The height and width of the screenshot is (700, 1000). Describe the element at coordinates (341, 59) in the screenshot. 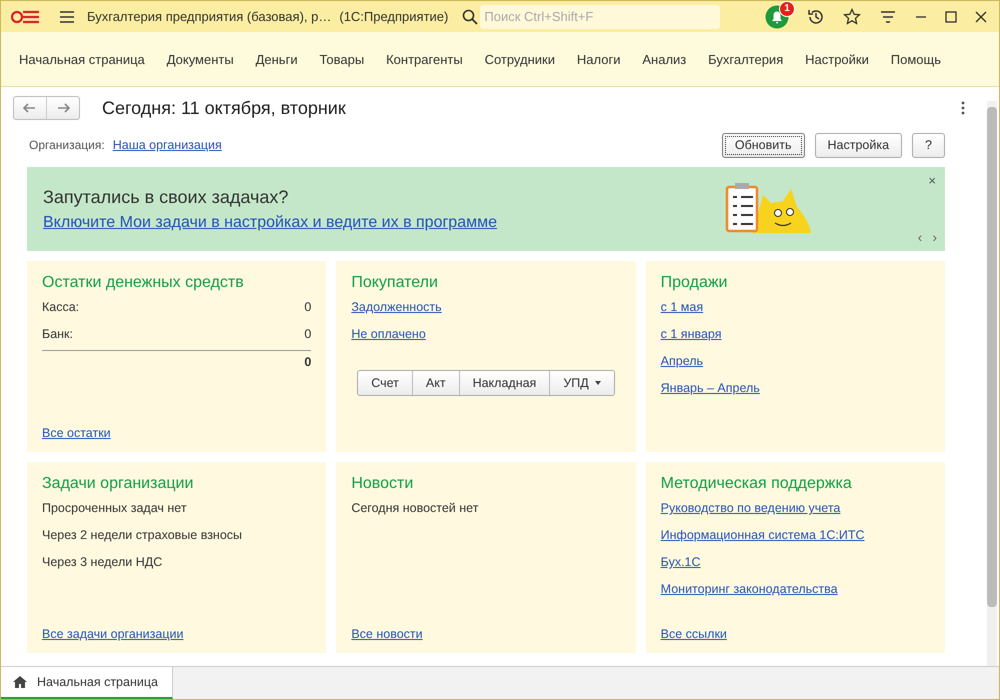

I see `menu-item: Товары` at that location.